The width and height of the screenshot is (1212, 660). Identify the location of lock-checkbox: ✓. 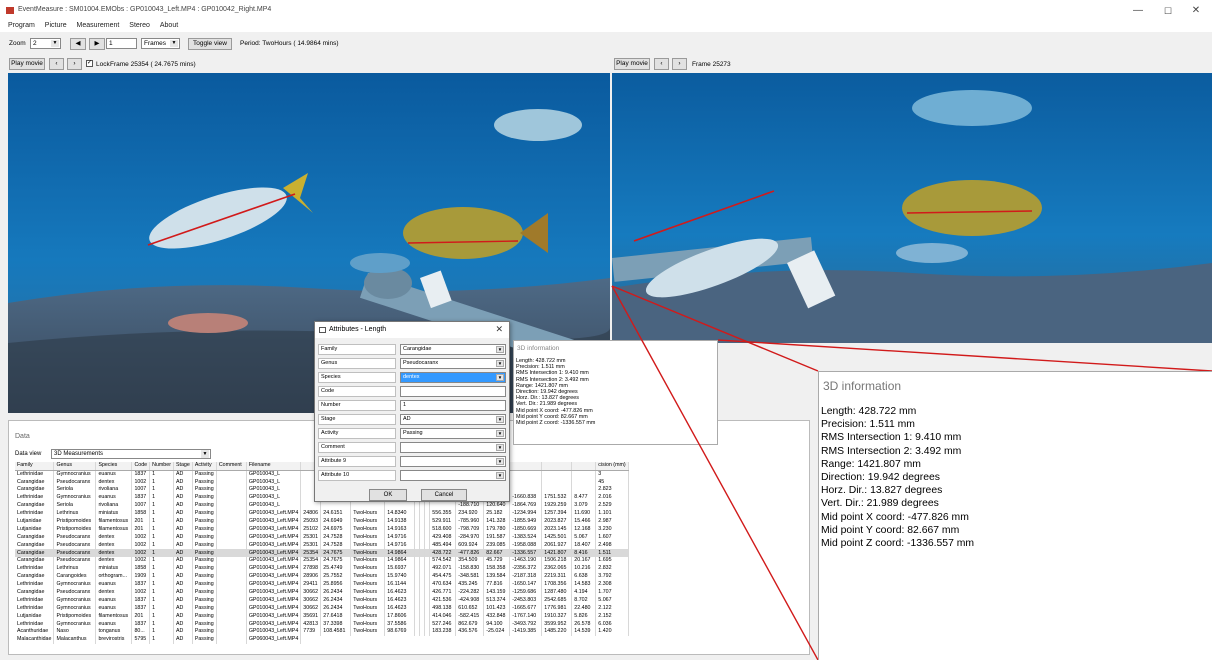
(89, 63).